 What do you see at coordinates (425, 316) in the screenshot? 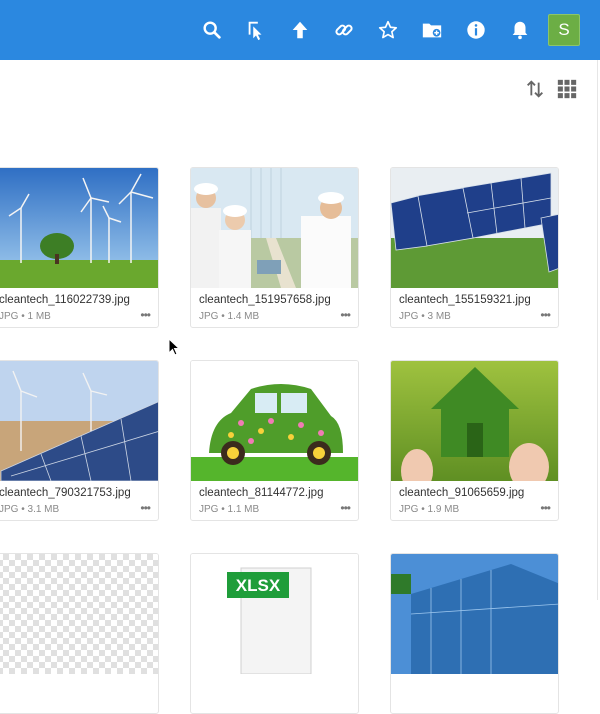
I see `file-meta: JPG • 3 MB` at bounding box center [425, 316].